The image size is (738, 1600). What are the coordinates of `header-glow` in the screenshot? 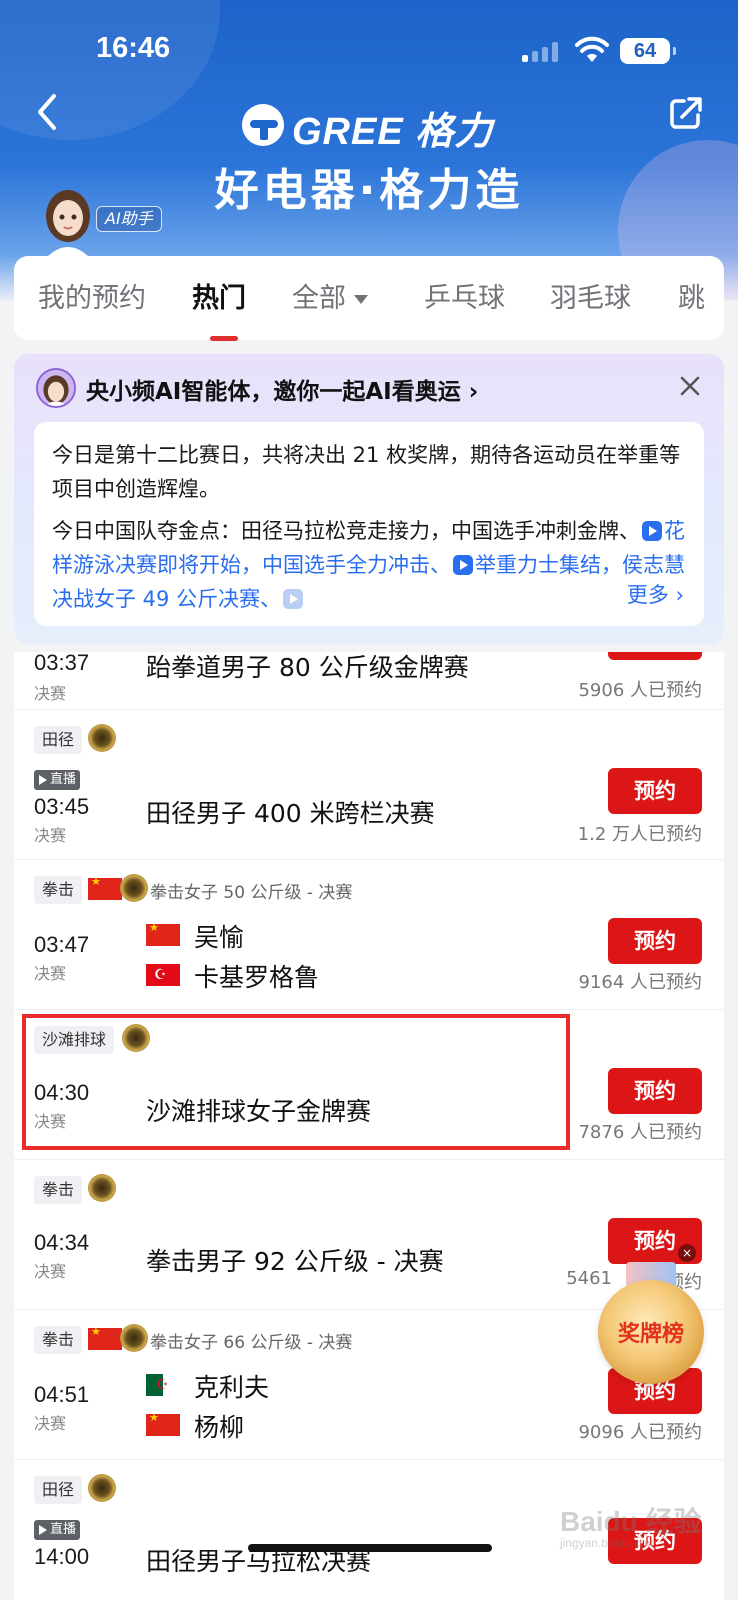 It's located at (110, 70).